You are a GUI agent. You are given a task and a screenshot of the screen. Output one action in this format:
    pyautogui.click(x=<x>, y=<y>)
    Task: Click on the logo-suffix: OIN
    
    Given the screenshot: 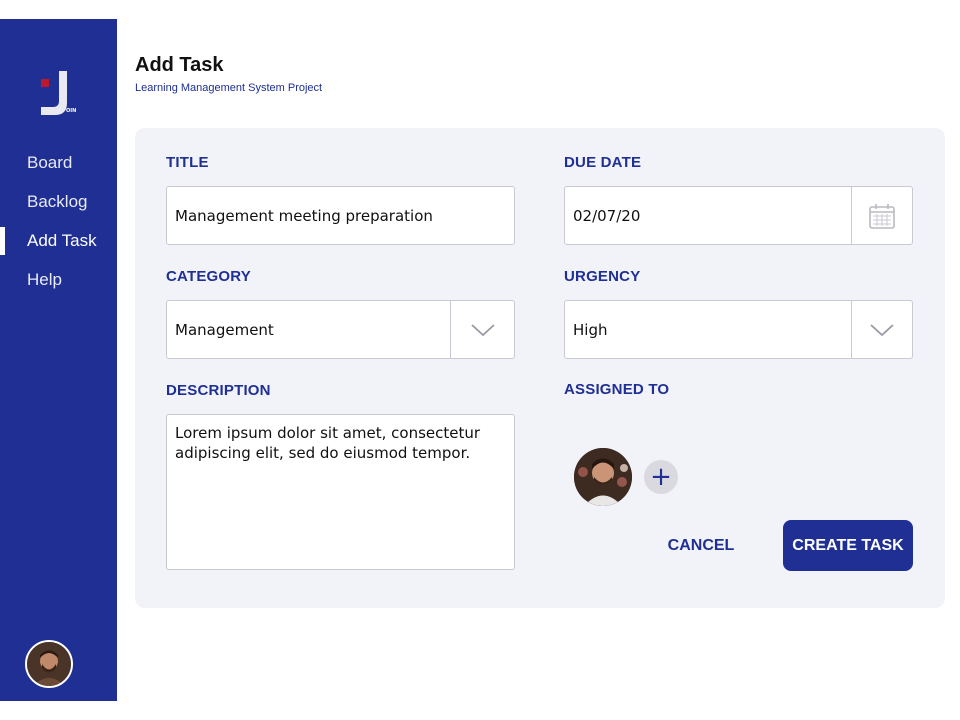 What is the action you would take?
    pyautogui.click(x=71, y=111)
    